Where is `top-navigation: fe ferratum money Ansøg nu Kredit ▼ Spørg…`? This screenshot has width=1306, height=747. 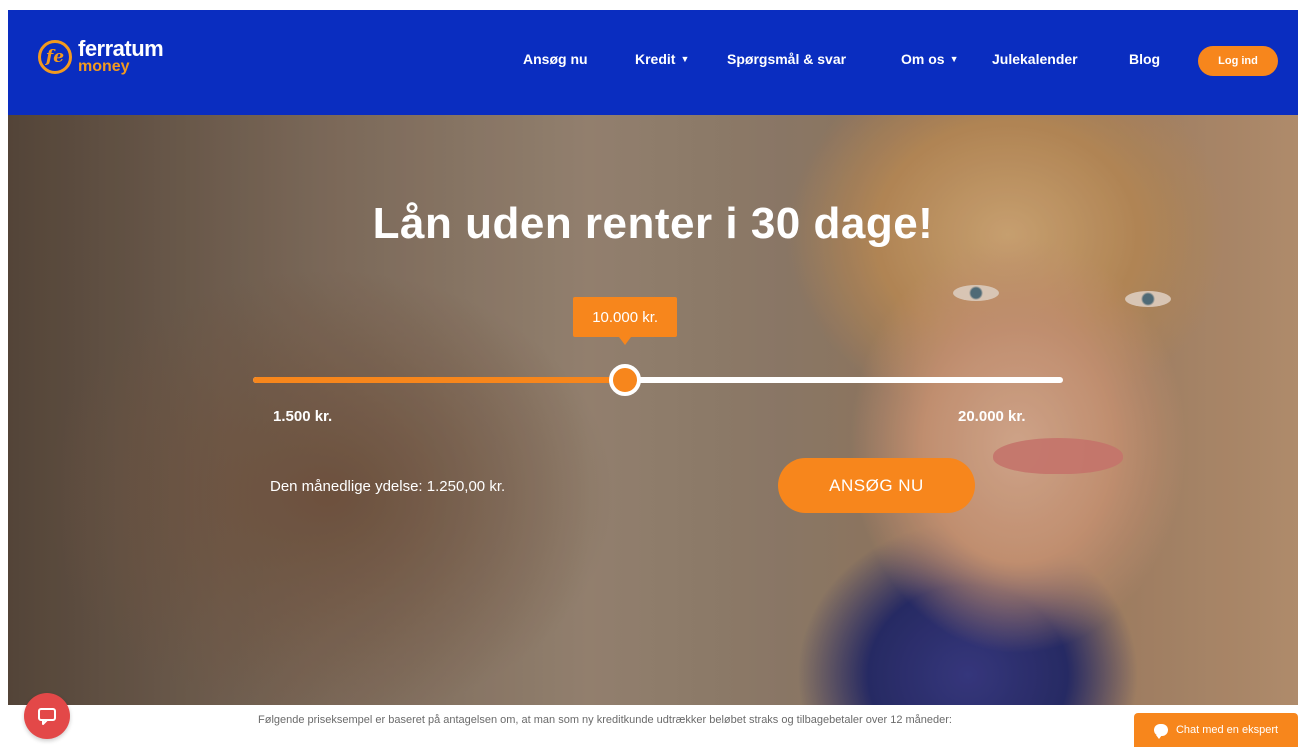 top-navigation: fe ferratum money Ansøg nu Kredit ▼ Spørg… is located at coordinates (653, 62).